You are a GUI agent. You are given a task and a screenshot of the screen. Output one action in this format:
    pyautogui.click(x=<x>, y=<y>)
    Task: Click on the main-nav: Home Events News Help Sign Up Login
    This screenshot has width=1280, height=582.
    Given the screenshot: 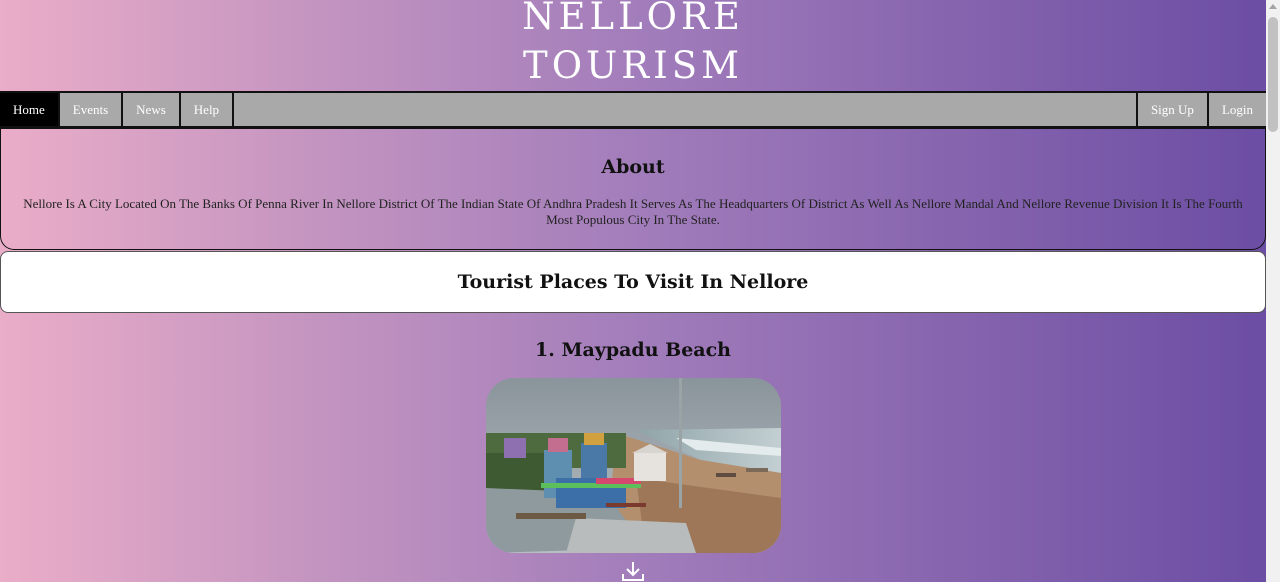 What is the action you would take?
    pyautogui.click(x=633, y=110)
    